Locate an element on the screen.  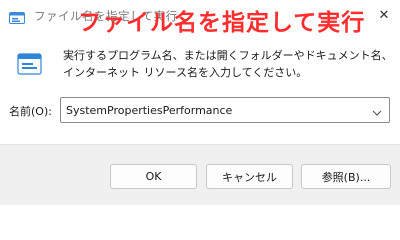
open-combobox is located at coordinates (225, 110).